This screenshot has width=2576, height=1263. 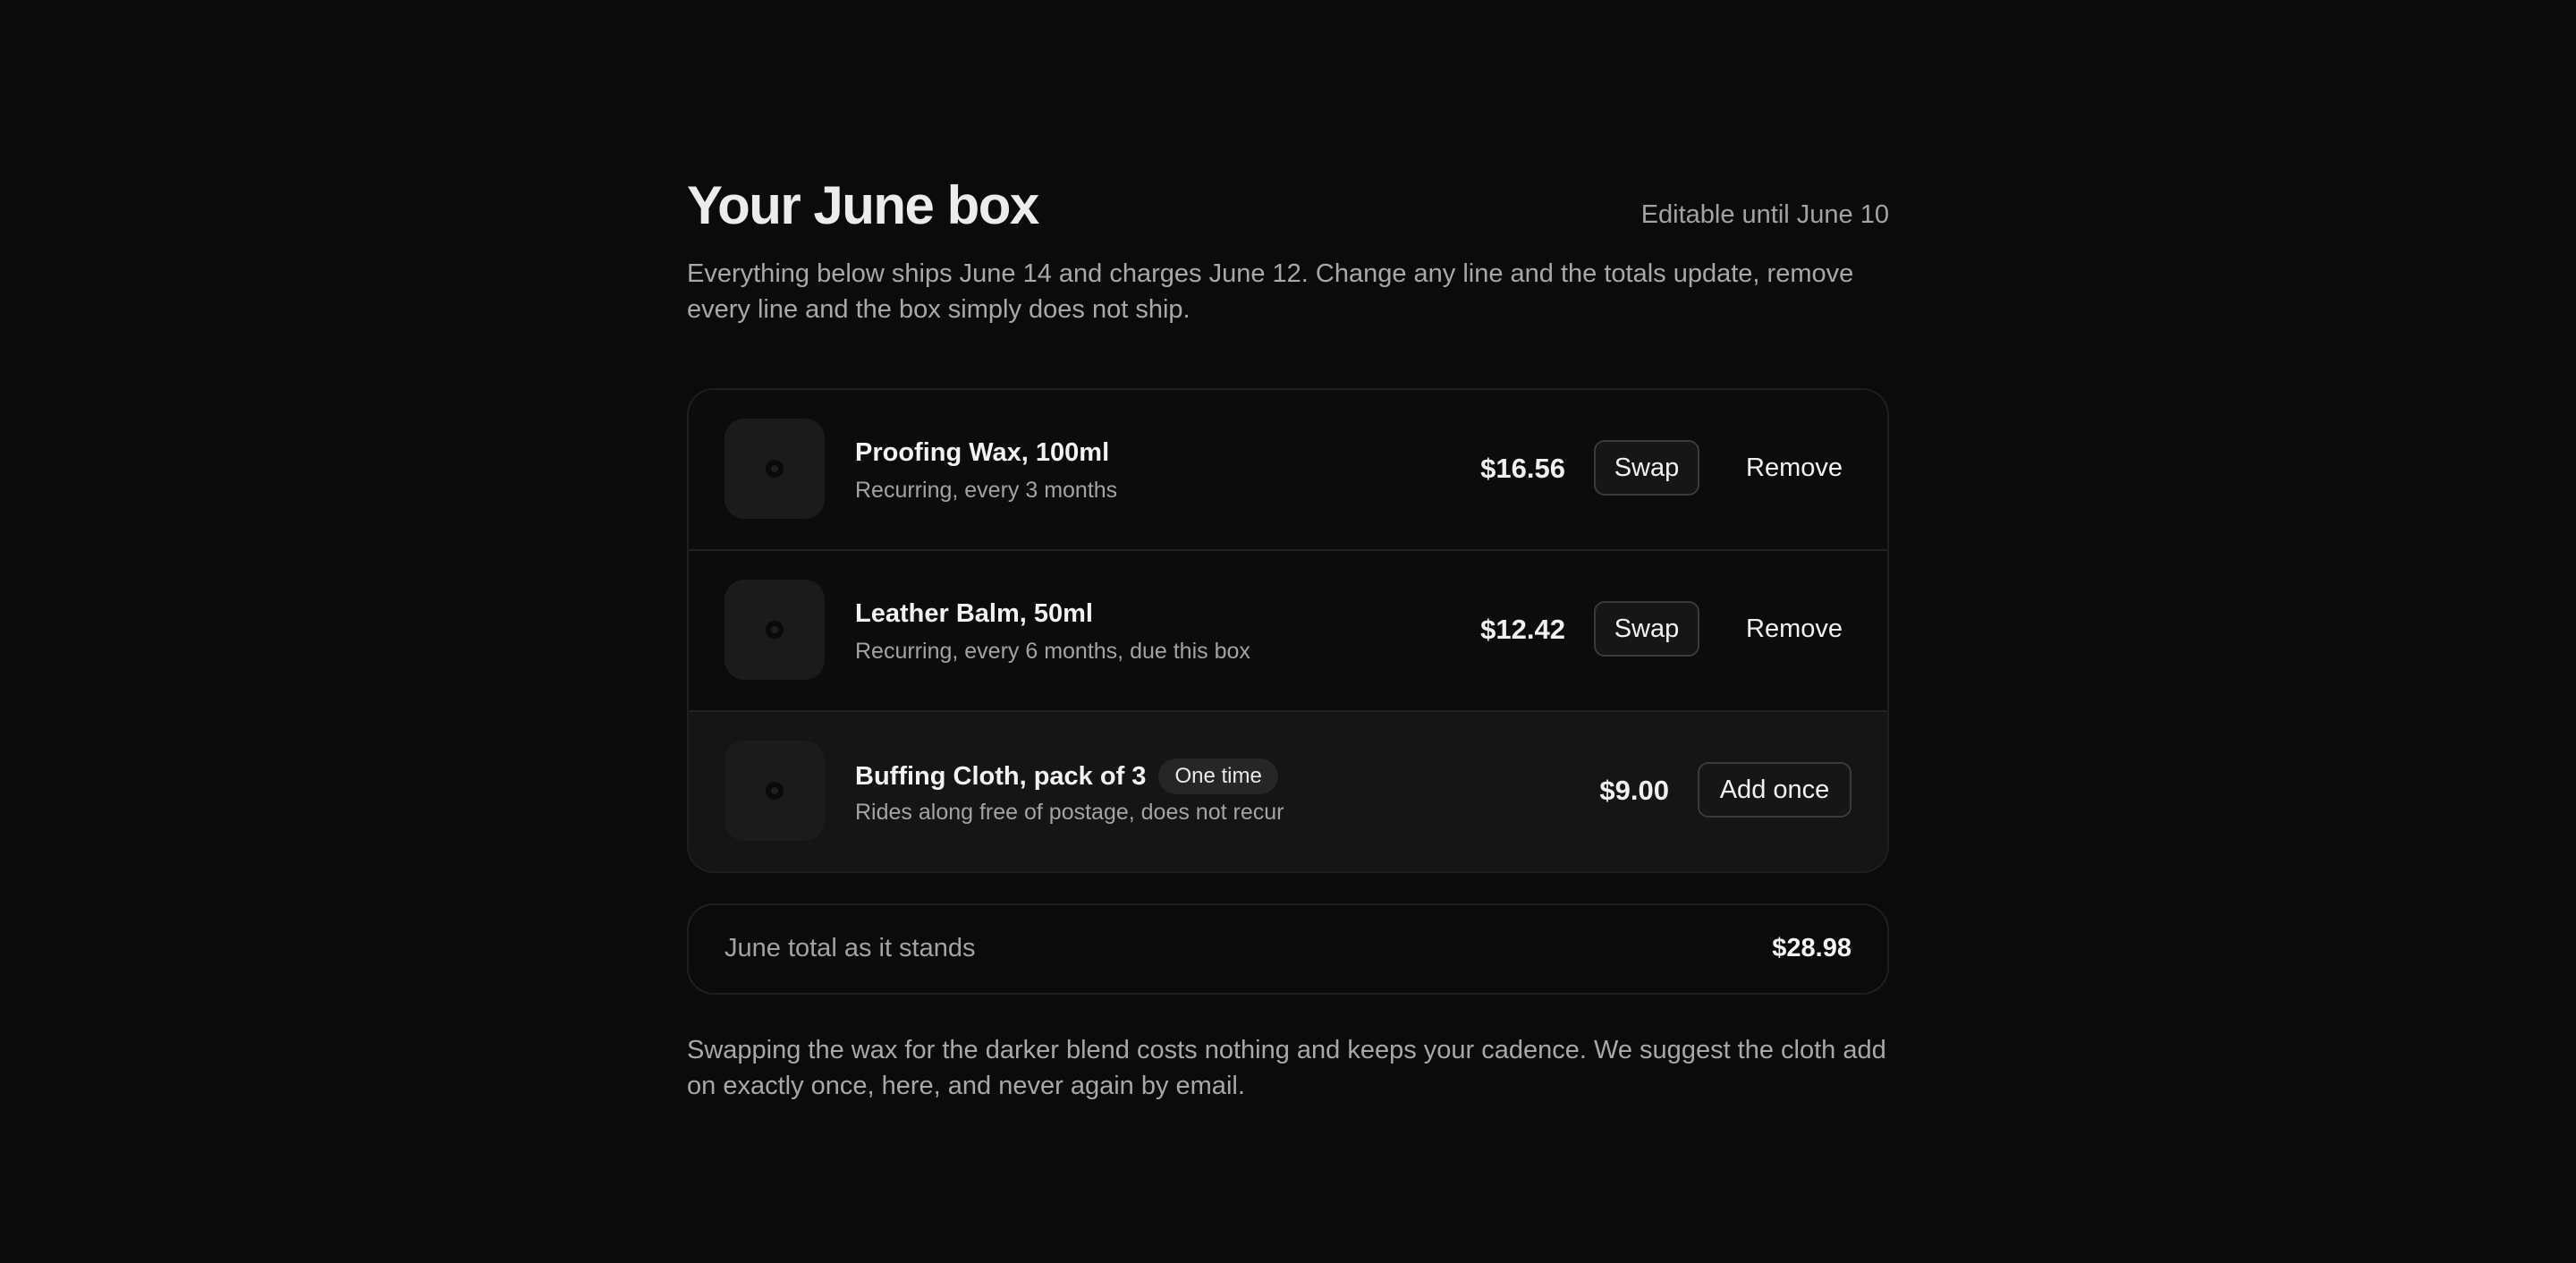 I want to click on item-price: $16.56, so click(x=1522, y=468).